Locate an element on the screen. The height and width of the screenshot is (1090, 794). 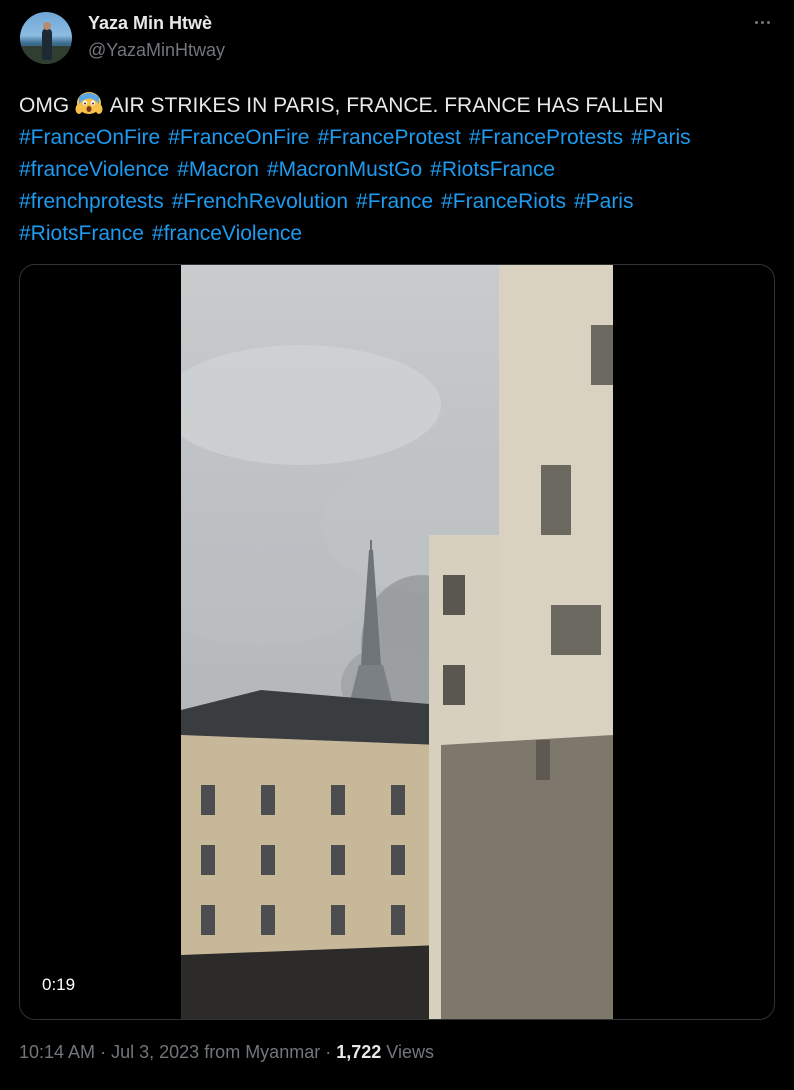
screaming-face-icon is located at coordinates (89, 104).